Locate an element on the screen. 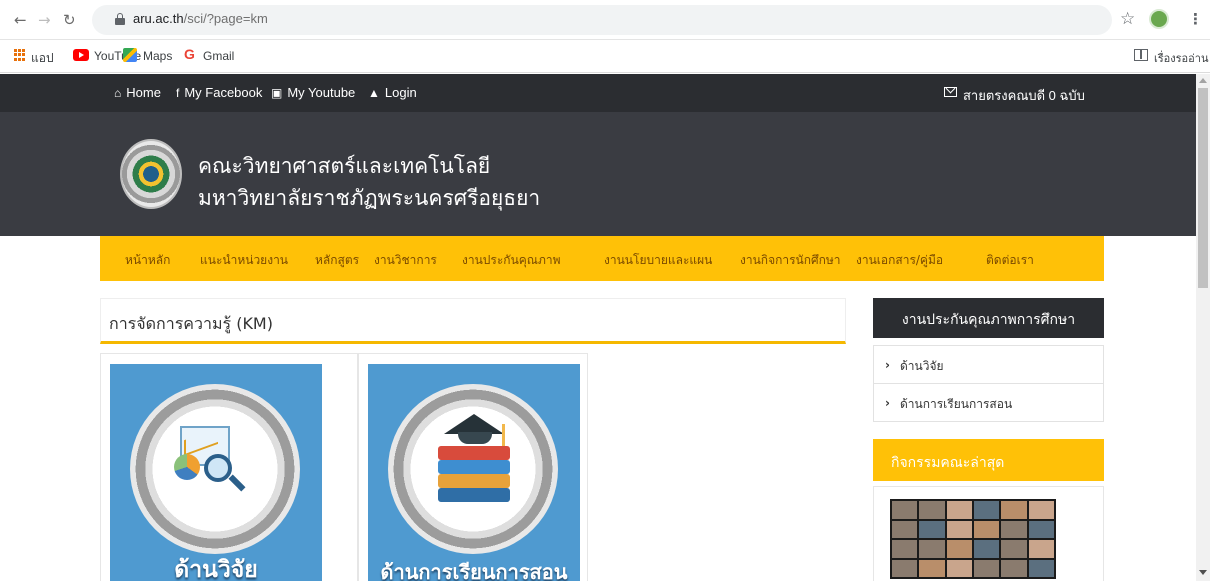 This screenshot has width=1210, height=581. activity-section-header: กิจกรรมคณะล่าสุด is located at coordinates (988, 460).